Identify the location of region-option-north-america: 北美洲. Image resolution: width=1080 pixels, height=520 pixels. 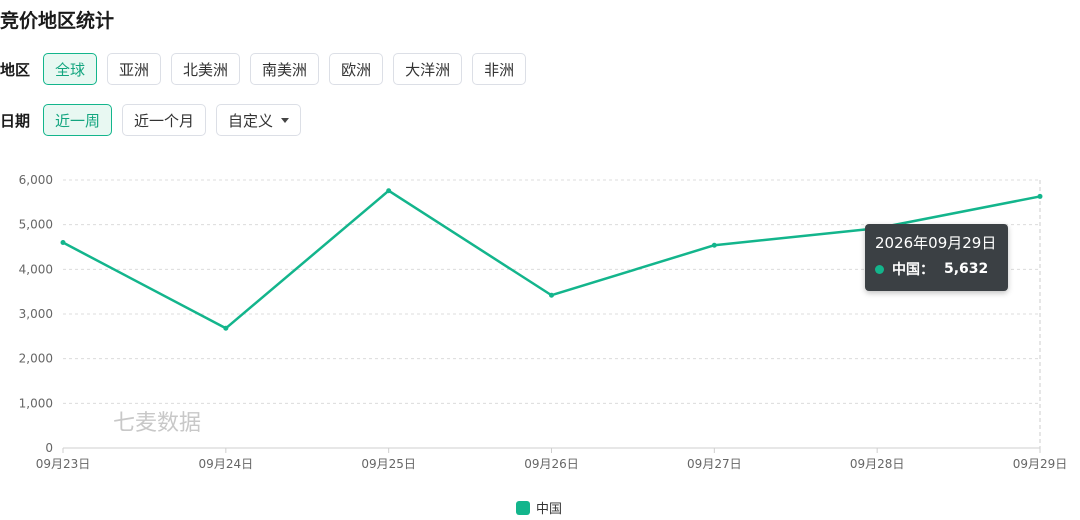
(206, 69).